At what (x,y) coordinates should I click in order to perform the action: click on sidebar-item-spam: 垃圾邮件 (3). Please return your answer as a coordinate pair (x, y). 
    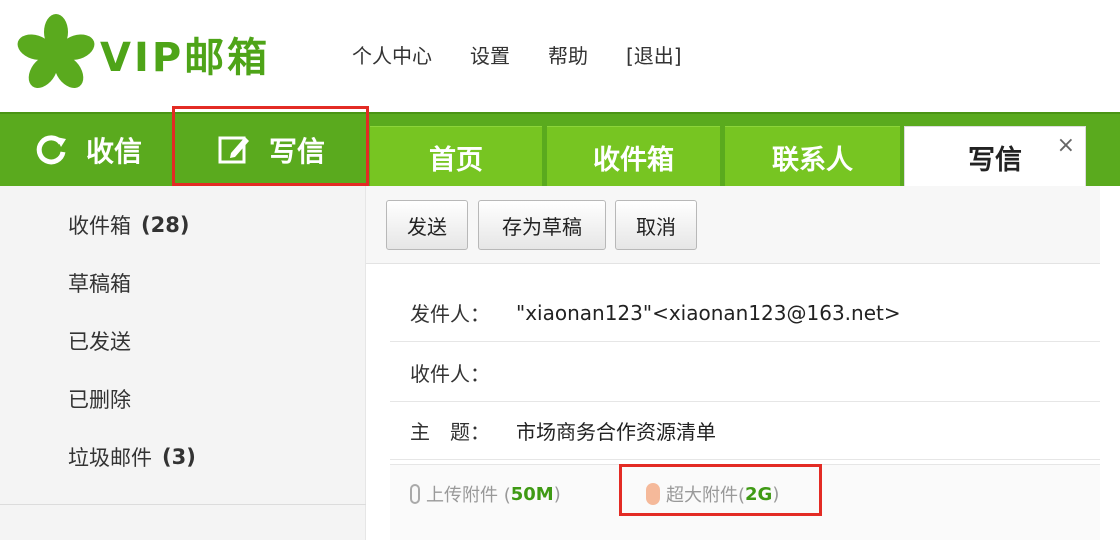
    Looking at the image, I should click on (132, 457).